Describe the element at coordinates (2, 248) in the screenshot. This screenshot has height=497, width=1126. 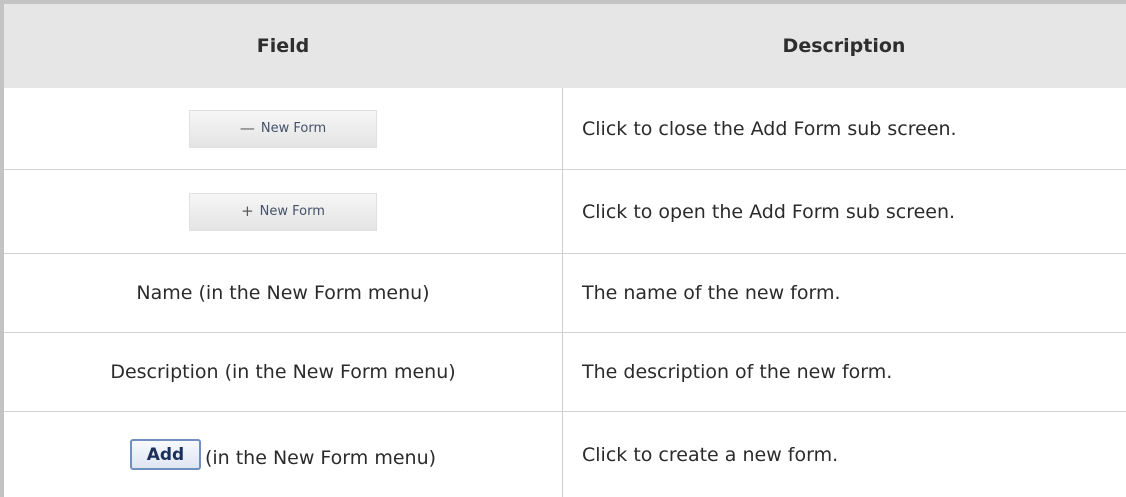
I see `table-left-border` at that location.